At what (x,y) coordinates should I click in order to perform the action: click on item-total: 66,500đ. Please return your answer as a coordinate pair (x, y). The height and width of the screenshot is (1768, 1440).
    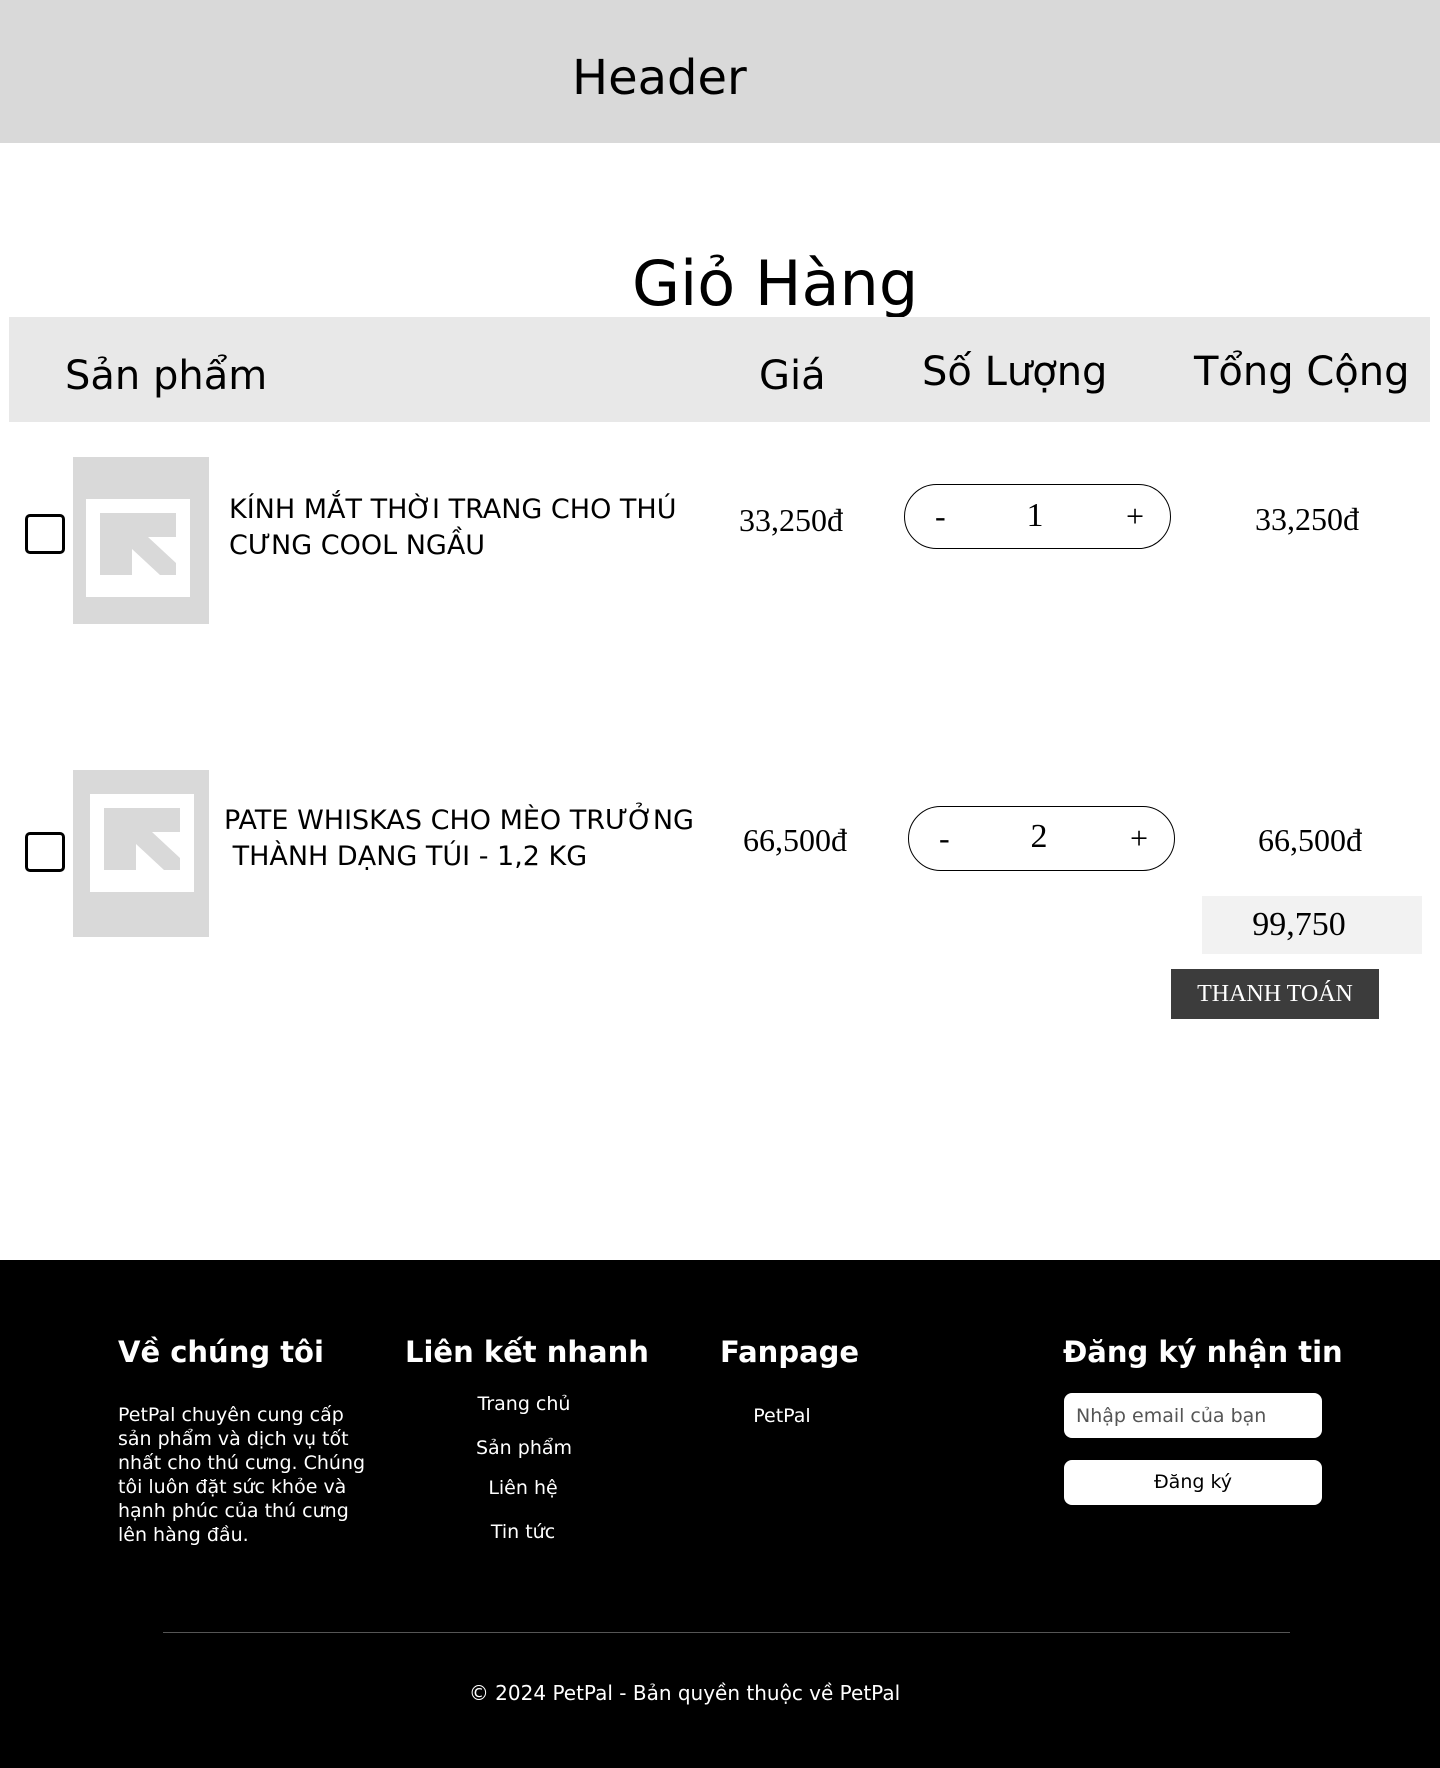
    Looking at the image, I should click on (1310, 840).